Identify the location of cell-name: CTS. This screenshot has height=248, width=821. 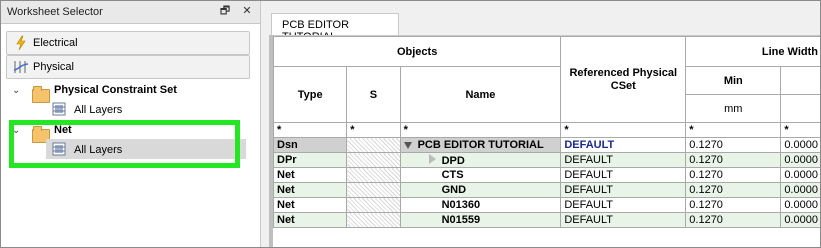
(480, 175).